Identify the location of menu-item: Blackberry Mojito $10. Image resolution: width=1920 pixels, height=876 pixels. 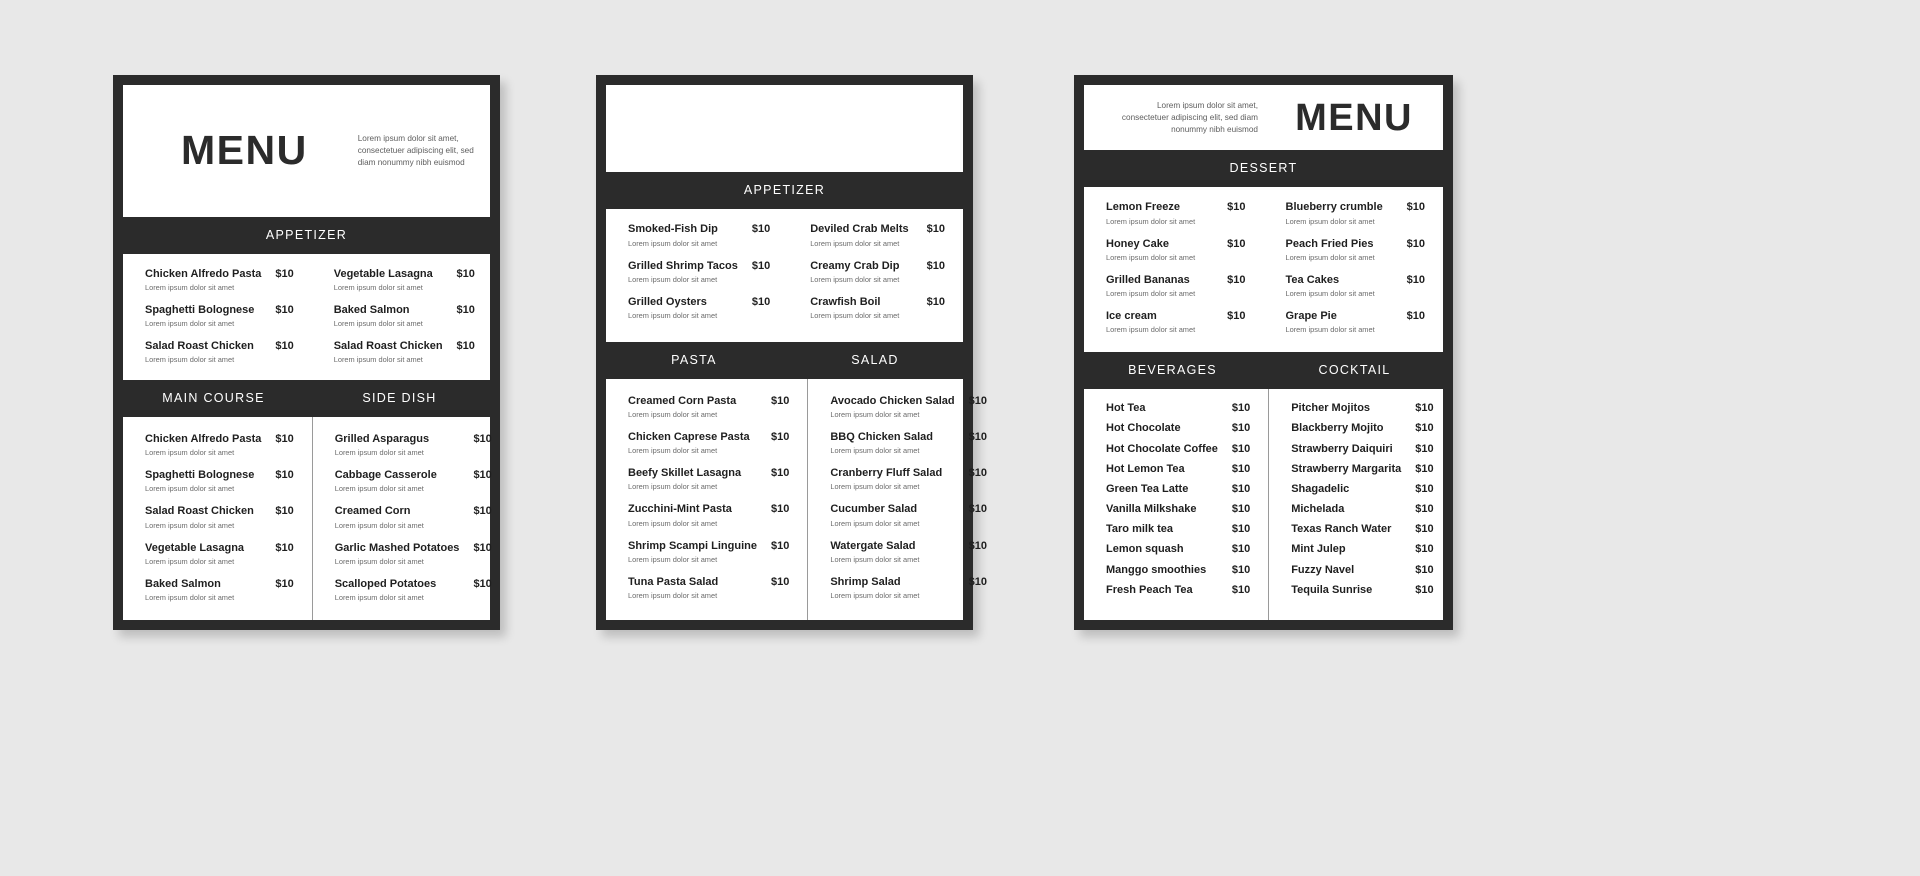
(1362, 428).